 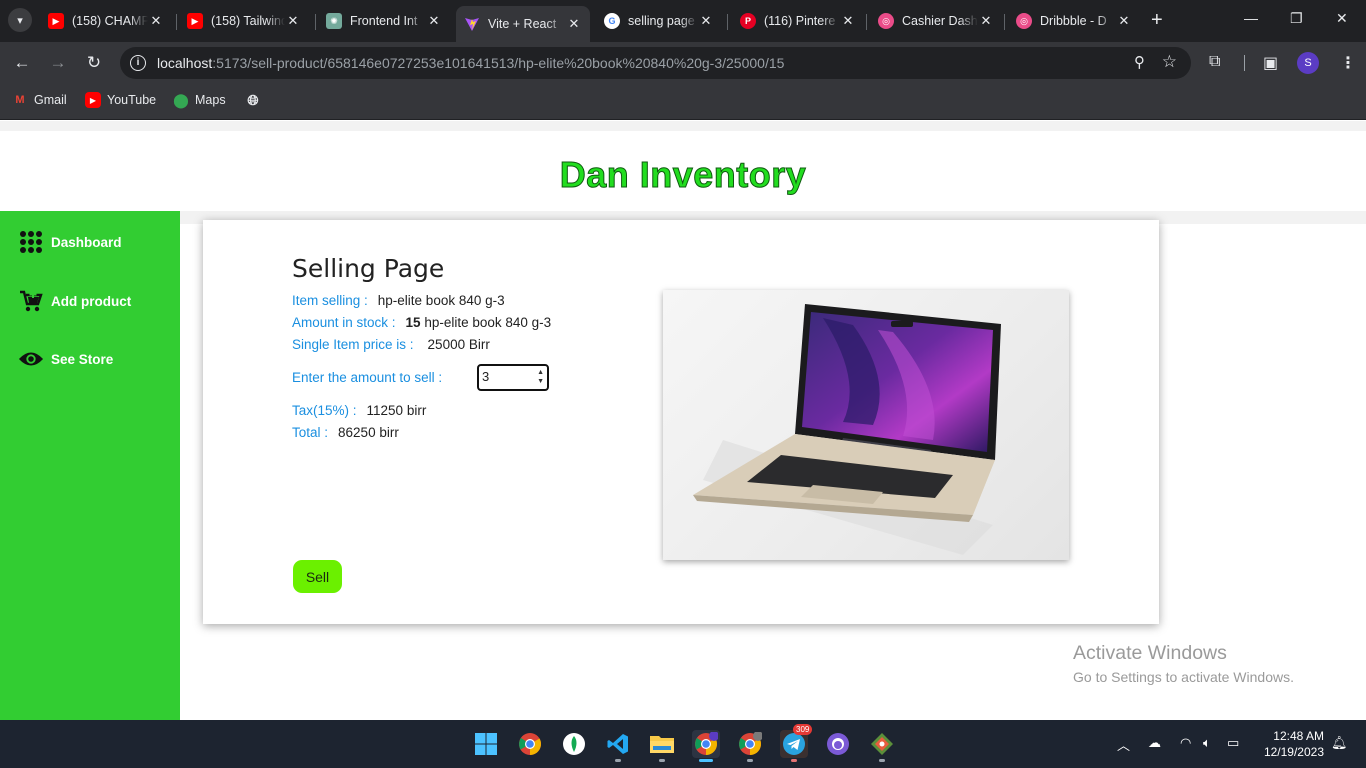 I want to click on tab-vite-react: Vite + React ✕, so click(x=523, y=24).